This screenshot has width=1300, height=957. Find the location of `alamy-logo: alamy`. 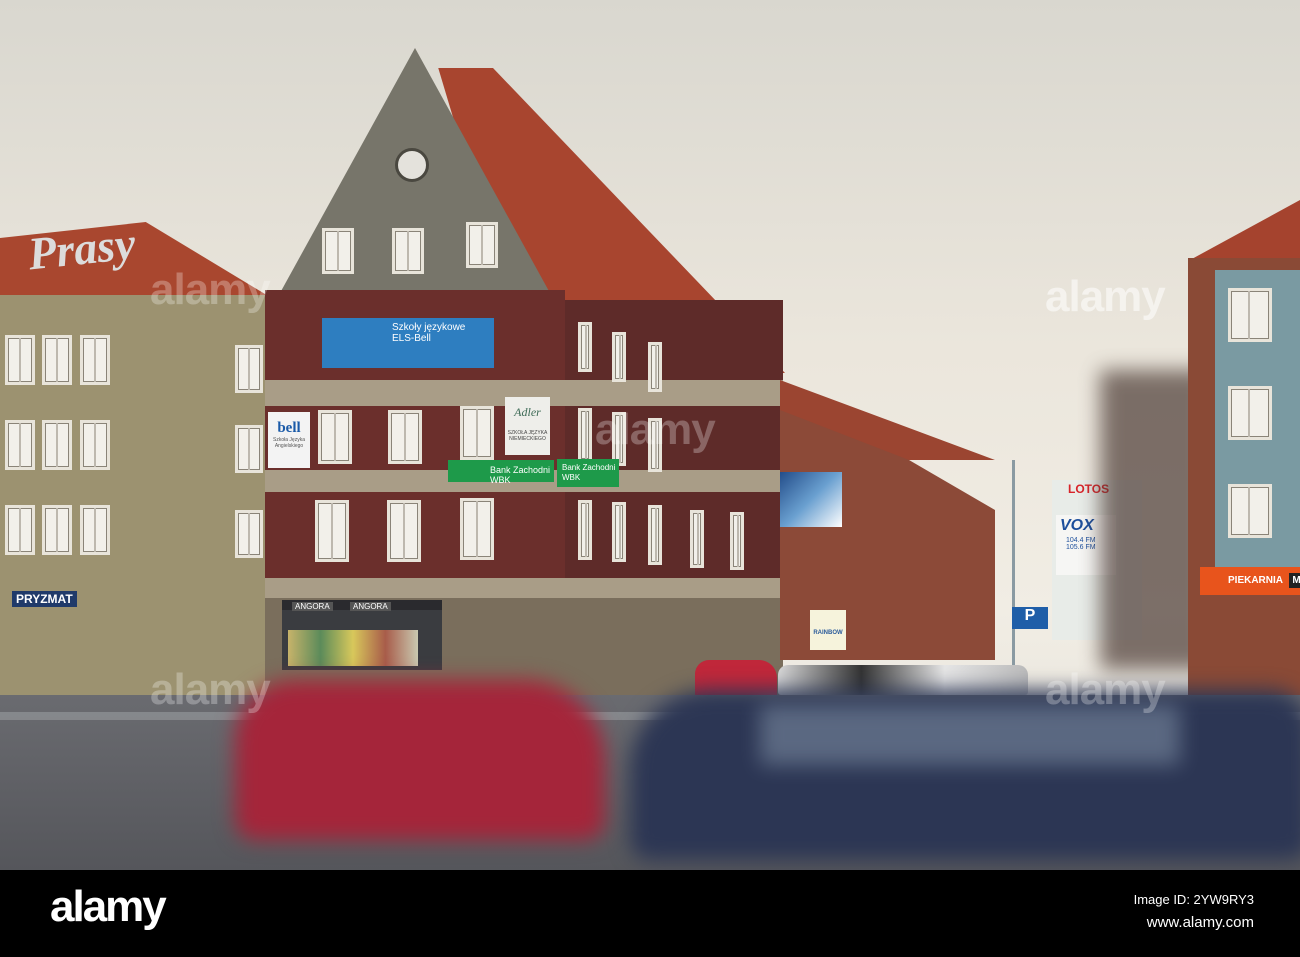

alamy-logo: alamy is located at coordinates (108, 906).